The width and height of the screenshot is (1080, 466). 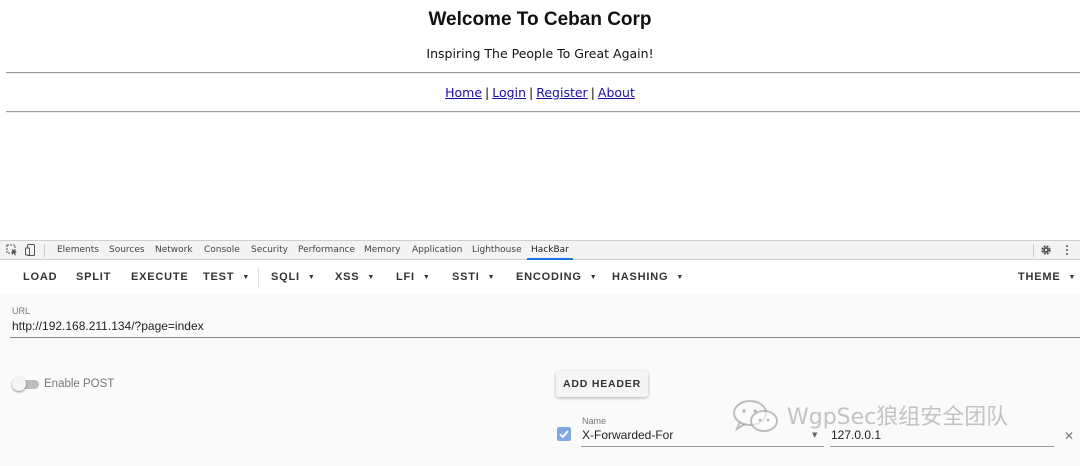 I want to click on split-label: SPLIT, so click(x=94, y=277).